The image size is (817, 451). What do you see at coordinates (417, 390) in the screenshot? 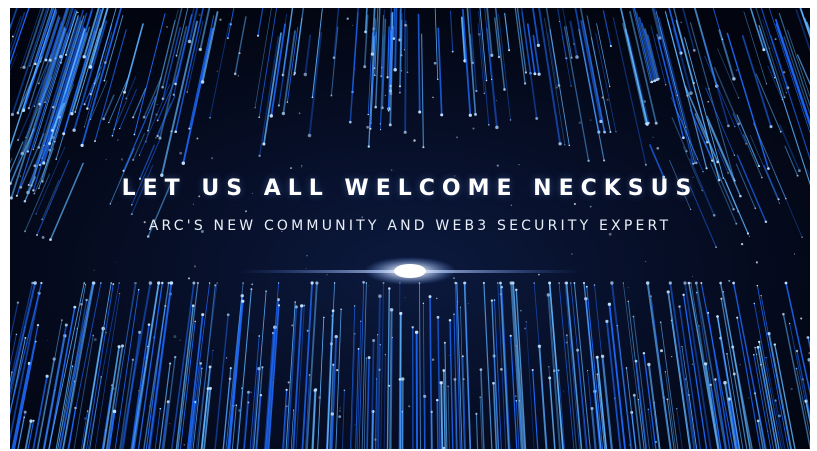
I see `light-streak` at bounding box center [417, 390].